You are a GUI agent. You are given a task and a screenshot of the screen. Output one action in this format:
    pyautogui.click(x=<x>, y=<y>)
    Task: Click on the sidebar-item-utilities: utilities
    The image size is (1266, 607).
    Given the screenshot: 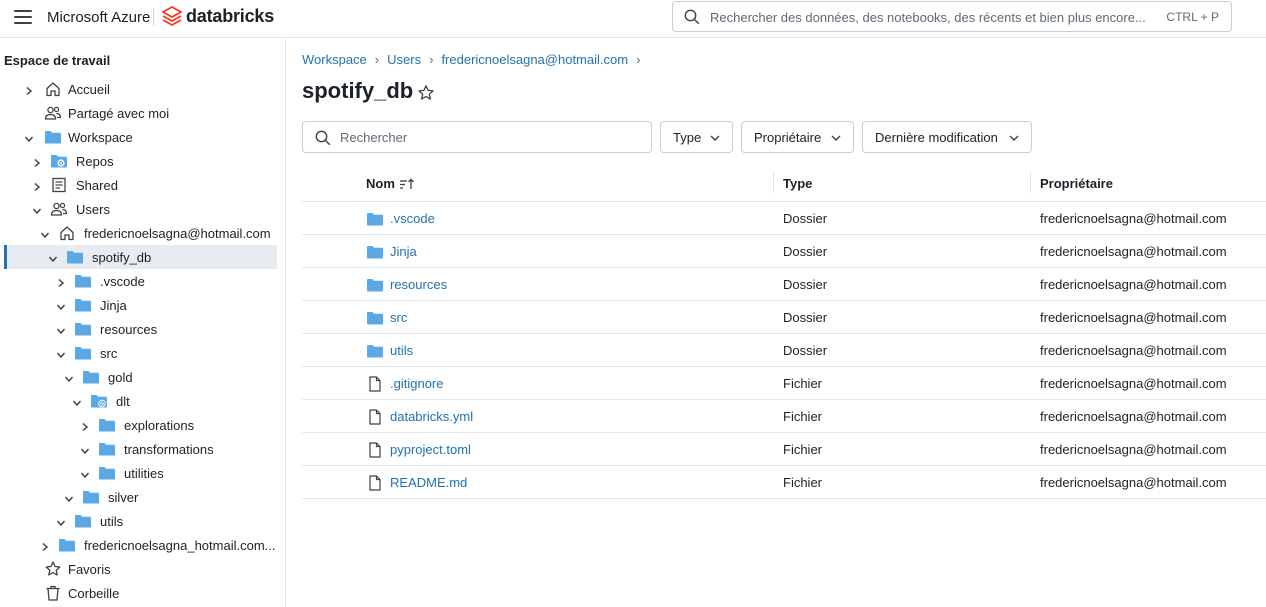 What is the action you would take?
    pyautogui.click(x=140, y=473)
    